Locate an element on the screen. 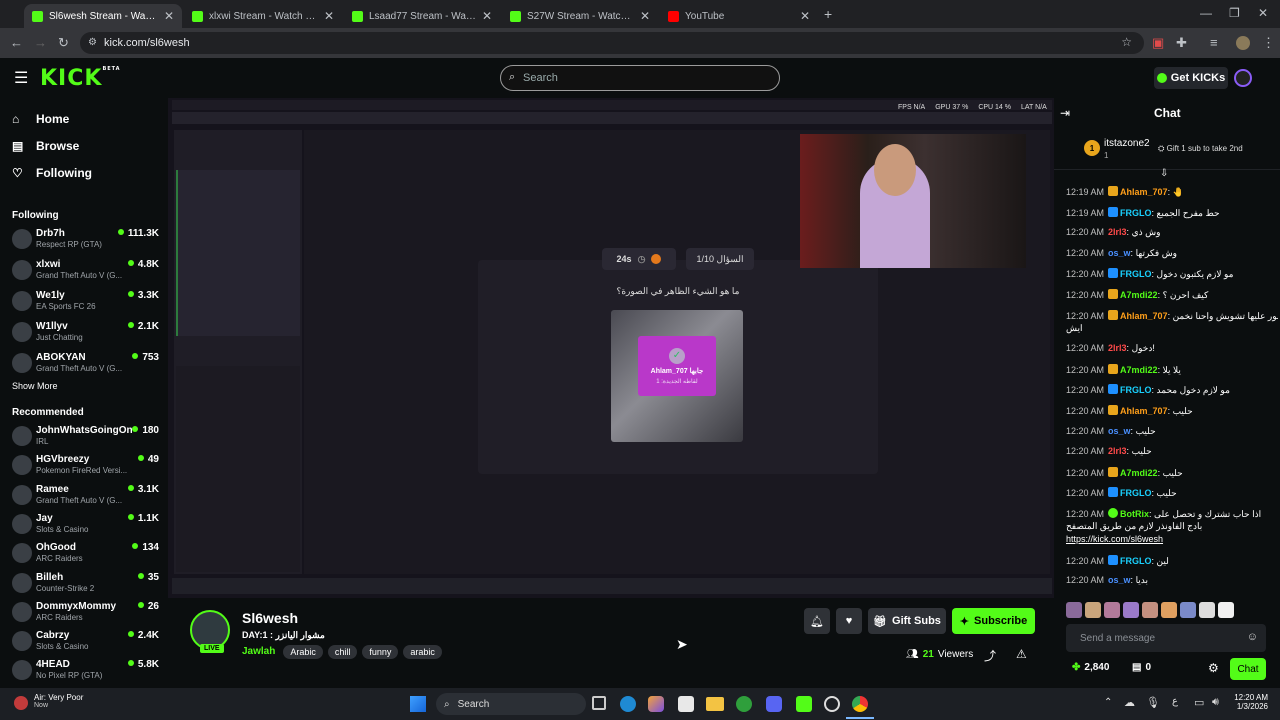  discord-icon is located at coordinates (774, 704).